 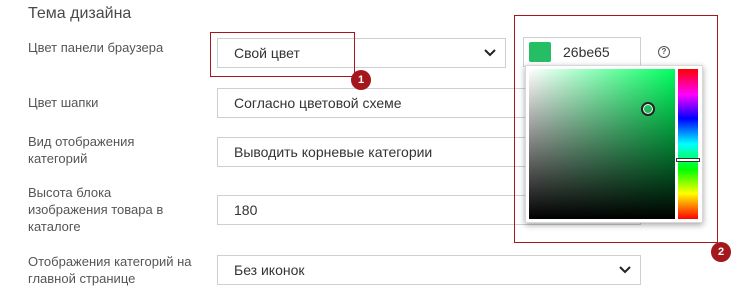 What do you see at coordinates (318, 103) in the screenshot?
I see `header-color-value: Согласно цветовой схеме` at bounding box center [318, 103].